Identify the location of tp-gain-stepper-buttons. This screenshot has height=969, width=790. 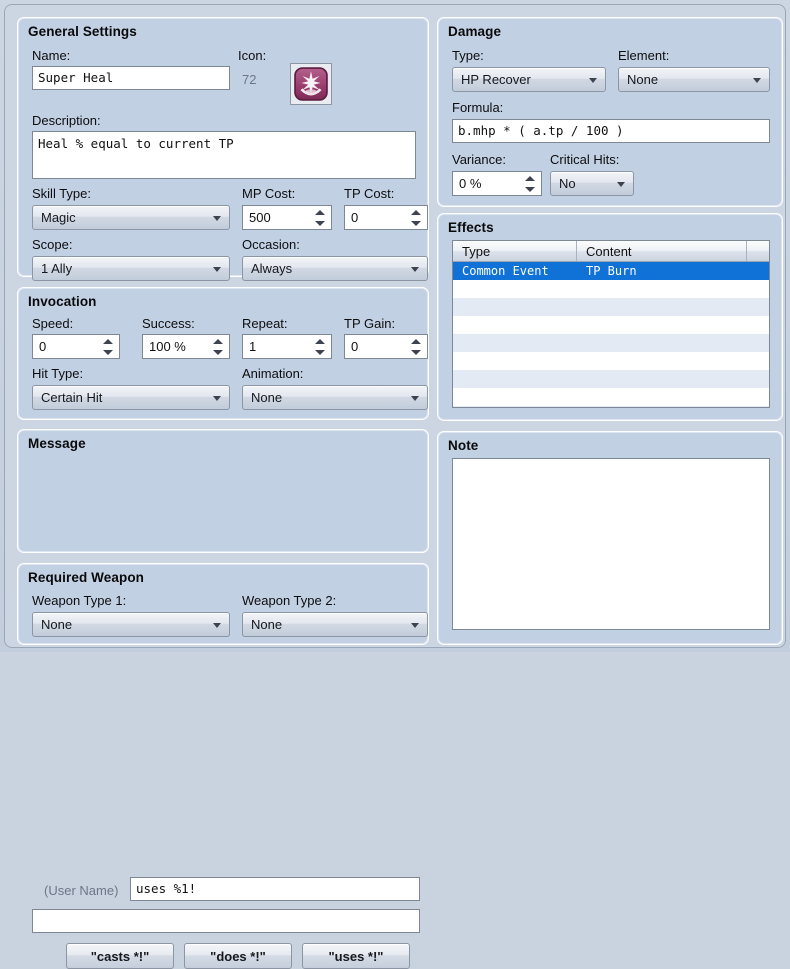
(416, 347).